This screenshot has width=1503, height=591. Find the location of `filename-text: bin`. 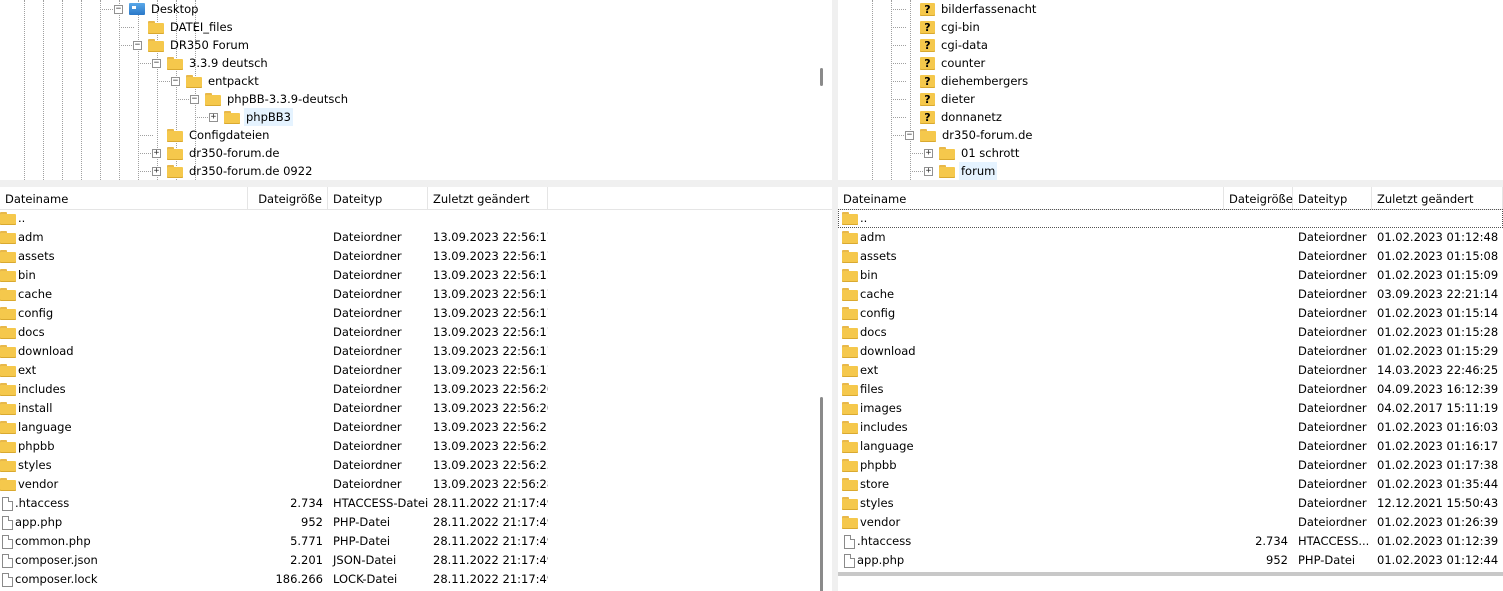

filename-text: bin is located at coordinates (27, 275).